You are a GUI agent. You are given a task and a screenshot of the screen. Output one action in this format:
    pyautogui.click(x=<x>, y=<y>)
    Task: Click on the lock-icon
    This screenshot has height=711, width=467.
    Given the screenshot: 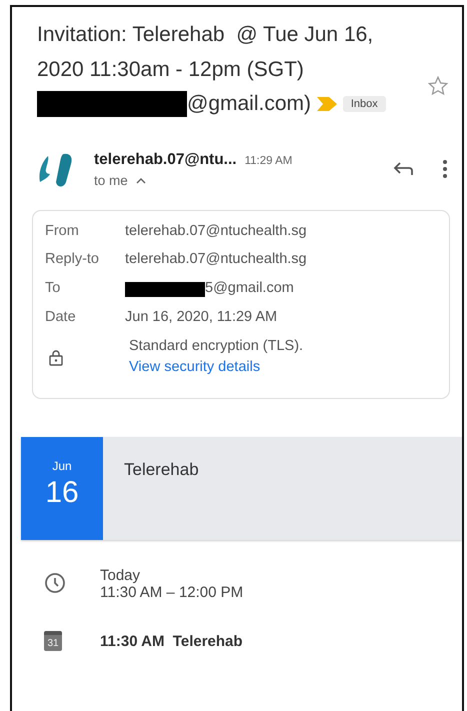 What is the action you would take?
    pyautogui.click(x=56, y=358)
    